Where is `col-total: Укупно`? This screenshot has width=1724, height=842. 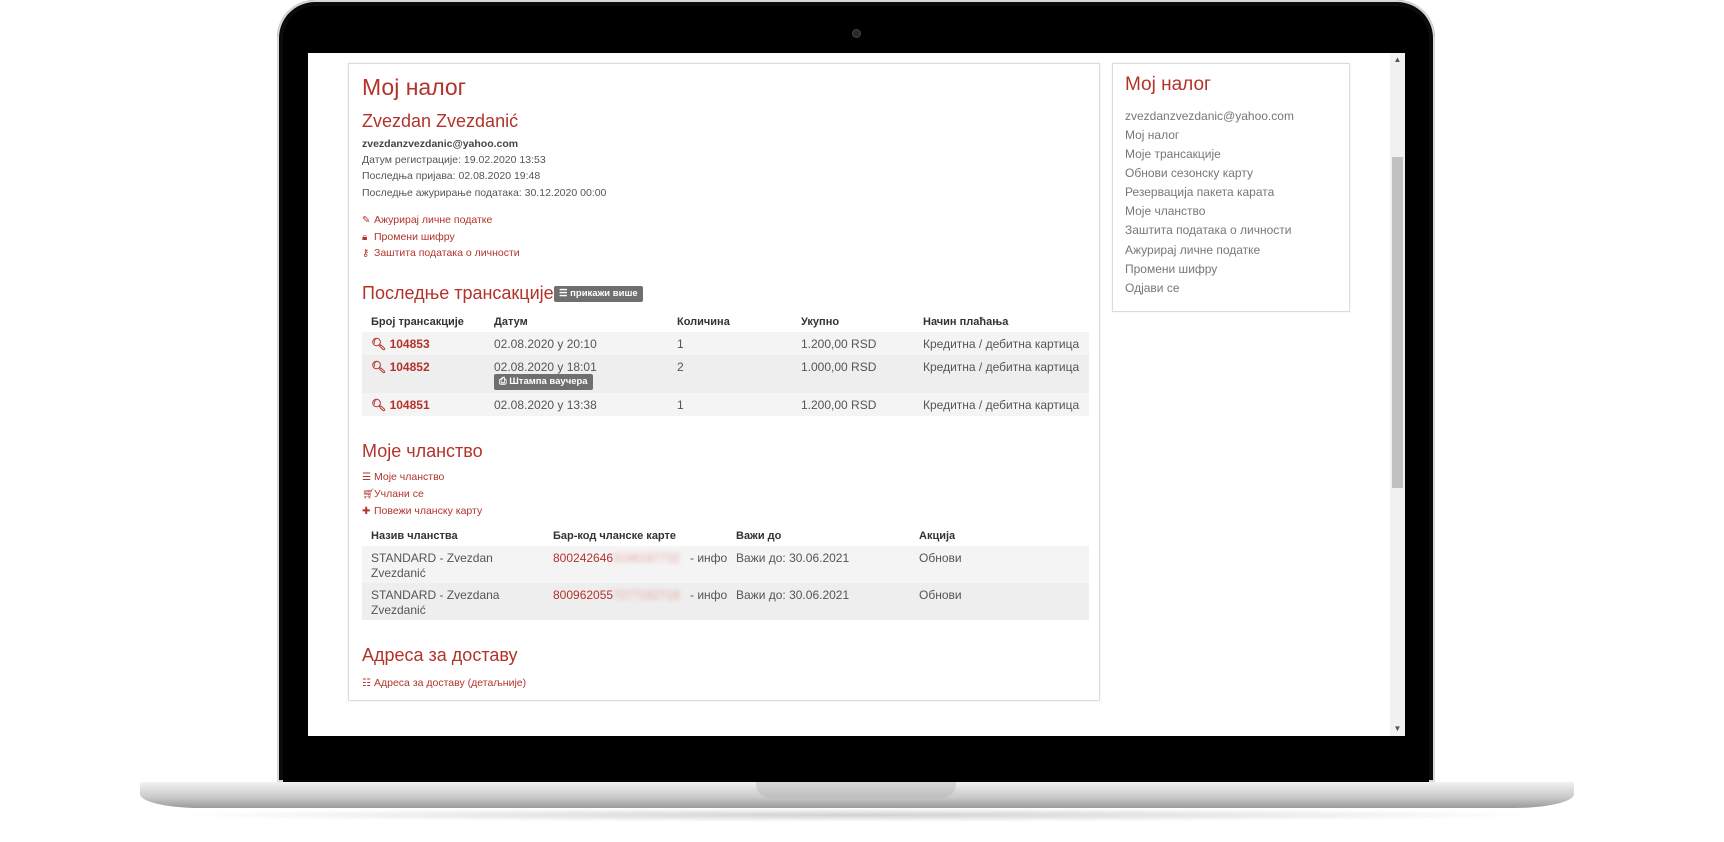 col-total: Укупно is located at coordinates (820, 322).